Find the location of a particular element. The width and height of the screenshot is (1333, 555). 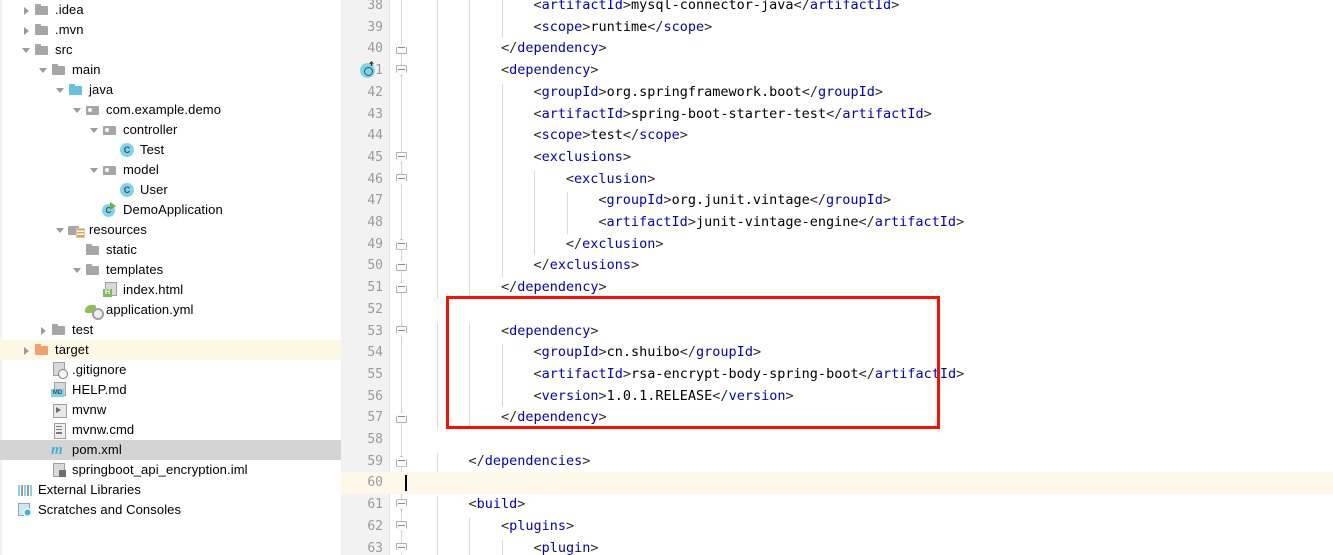

line-number: 61 is located at coordinates (375, 505).